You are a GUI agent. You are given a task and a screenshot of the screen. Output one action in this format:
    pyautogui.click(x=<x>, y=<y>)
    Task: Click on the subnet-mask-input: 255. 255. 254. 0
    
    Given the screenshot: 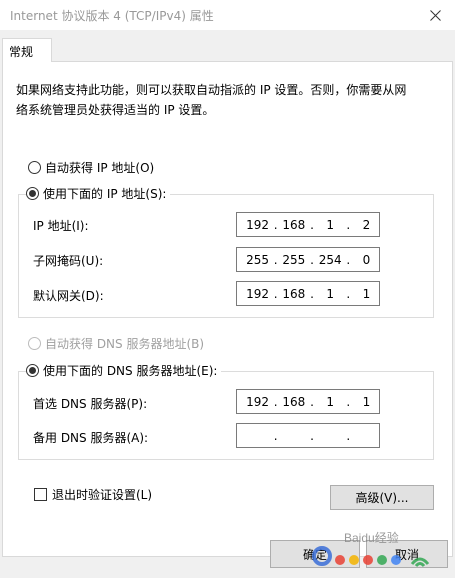 What is the action you would take?
    pyautogui.click(x=308, y=259)
    